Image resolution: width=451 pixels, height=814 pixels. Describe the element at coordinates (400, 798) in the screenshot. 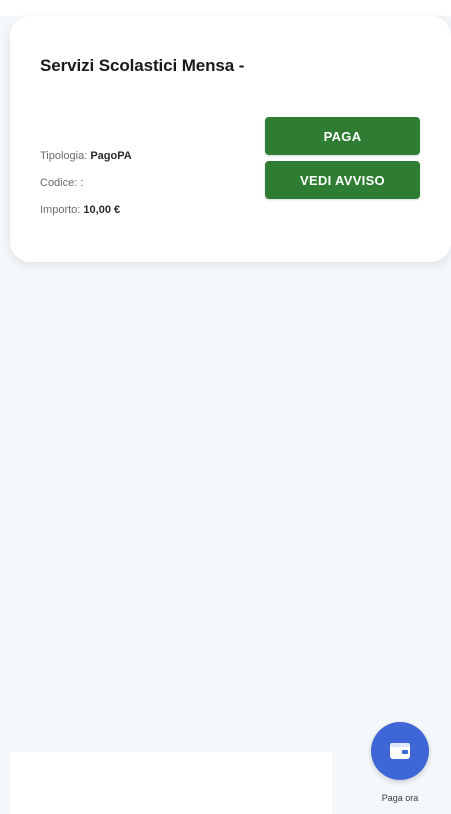

I see `pay-now-label: Paga ora` at that location.